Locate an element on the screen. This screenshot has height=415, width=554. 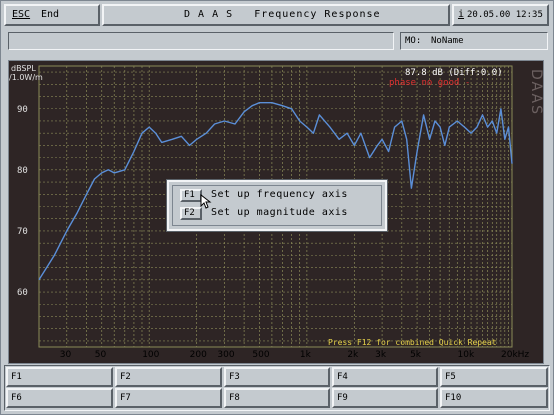
fkey-label: F6 is located at coordinates (16, 398).